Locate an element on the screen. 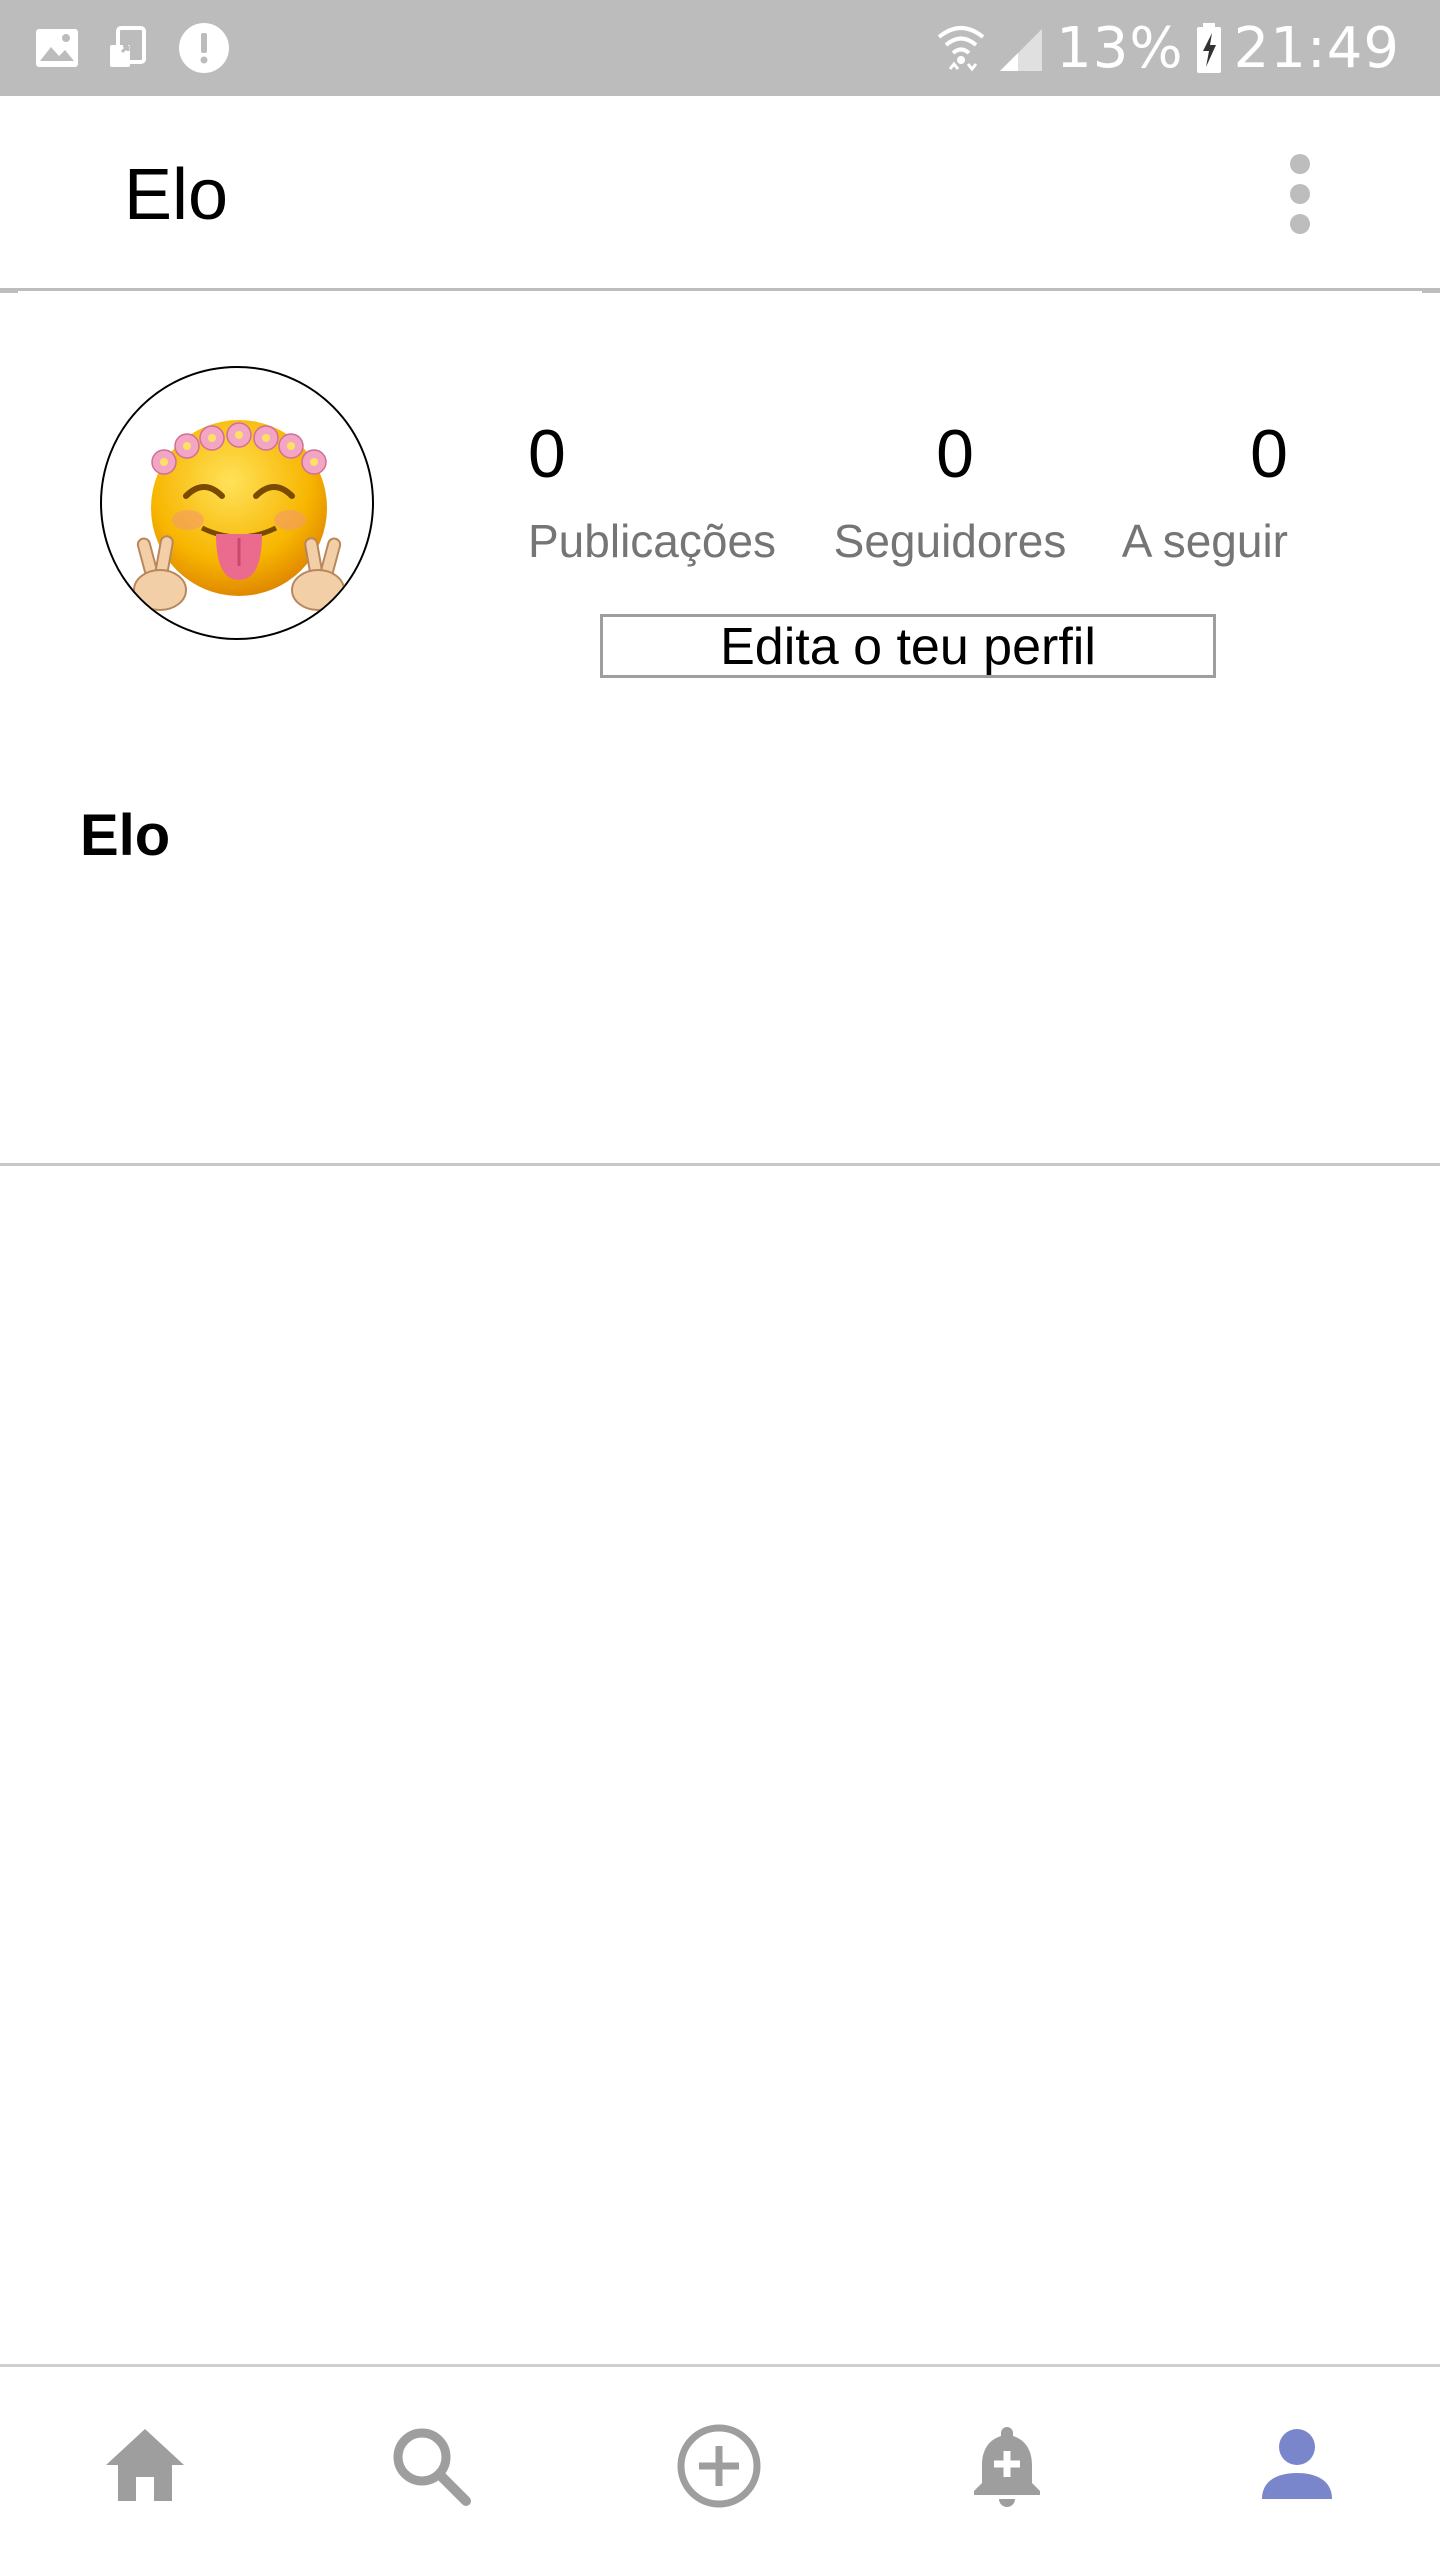 This screenshot has height=2560, width=1440. nav-profile is located at coordinates (1297, 2466).